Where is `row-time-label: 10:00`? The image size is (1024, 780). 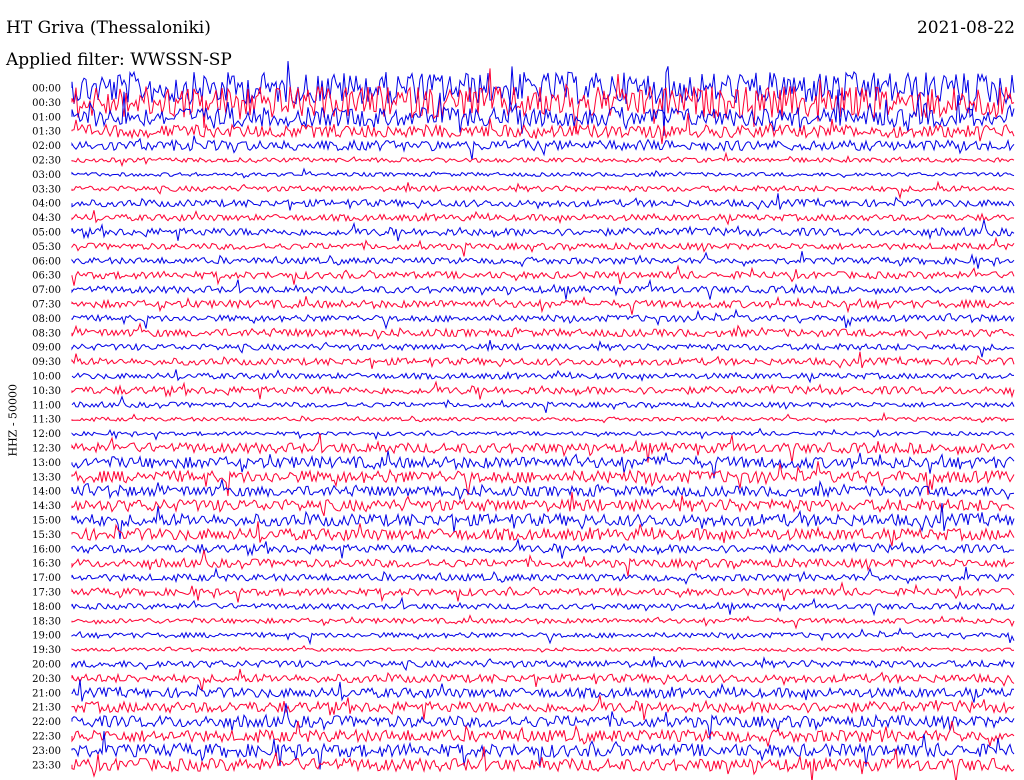
row-time-label: 10:00 is located at coordinates (46, 377).